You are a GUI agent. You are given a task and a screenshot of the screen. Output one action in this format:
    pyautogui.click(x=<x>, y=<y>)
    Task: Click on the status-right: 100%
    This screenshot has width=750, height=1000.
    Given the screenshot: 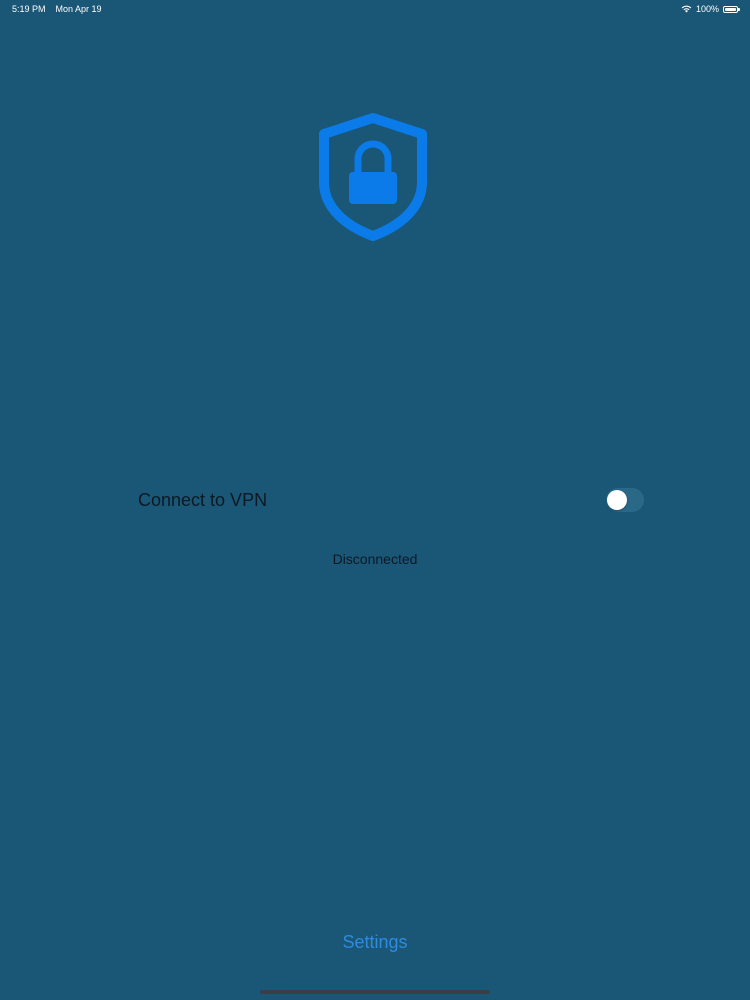 What is the action you would take?
    pyautogui.click(x=710, y=9)
    